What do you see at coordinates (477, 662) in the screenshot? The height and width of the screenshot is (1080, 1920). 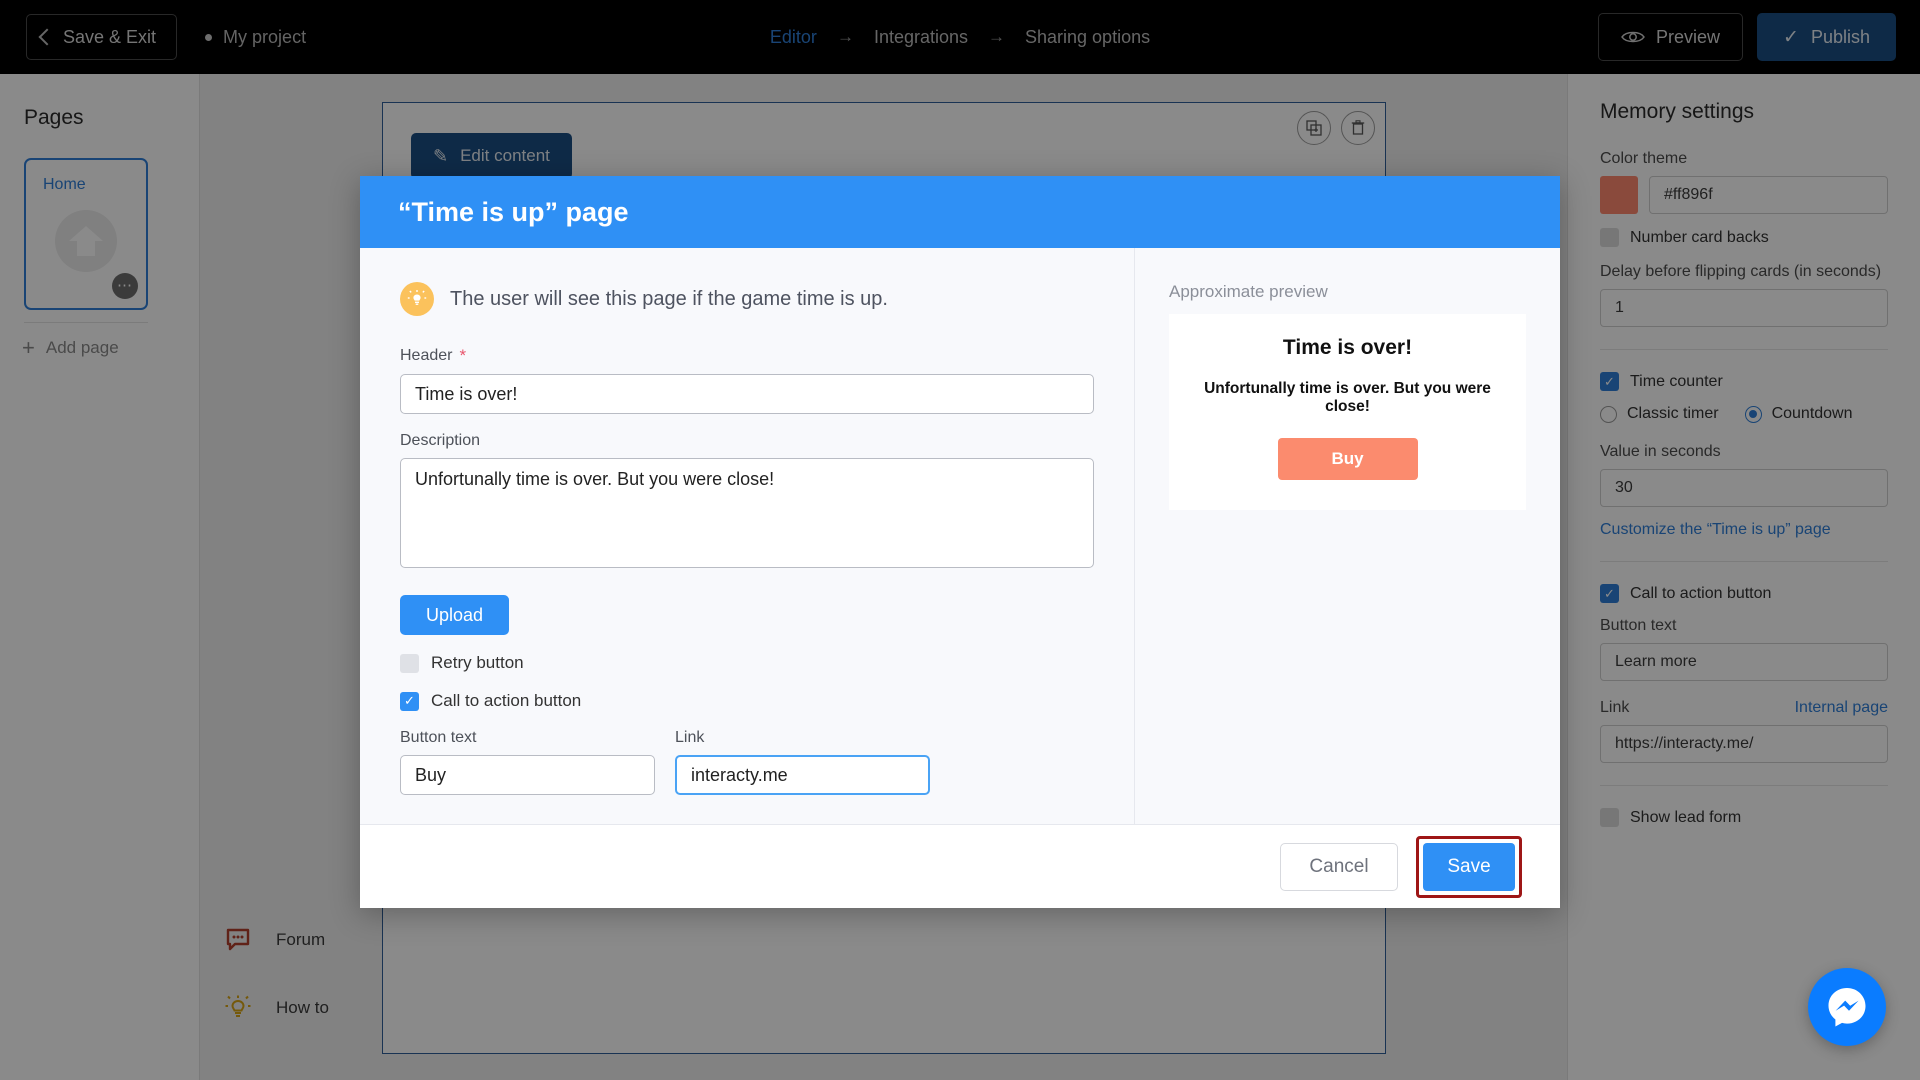 I see `retry-button-label: Retry button` at bounding box center [477, 662].